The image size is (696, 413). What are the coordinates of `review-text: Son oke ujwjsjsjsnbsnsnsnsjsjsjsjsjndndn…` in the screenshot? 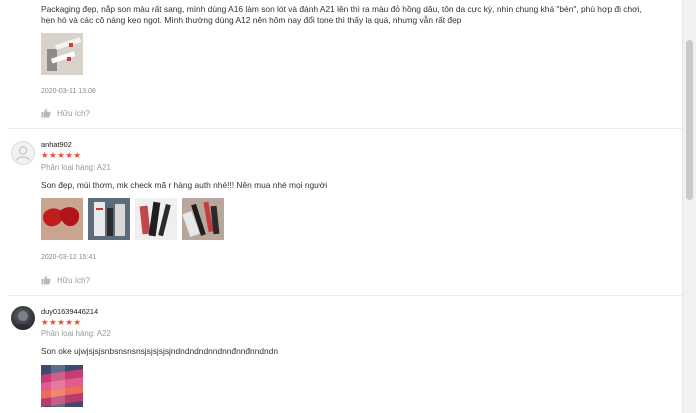 It's located at (159, 351).